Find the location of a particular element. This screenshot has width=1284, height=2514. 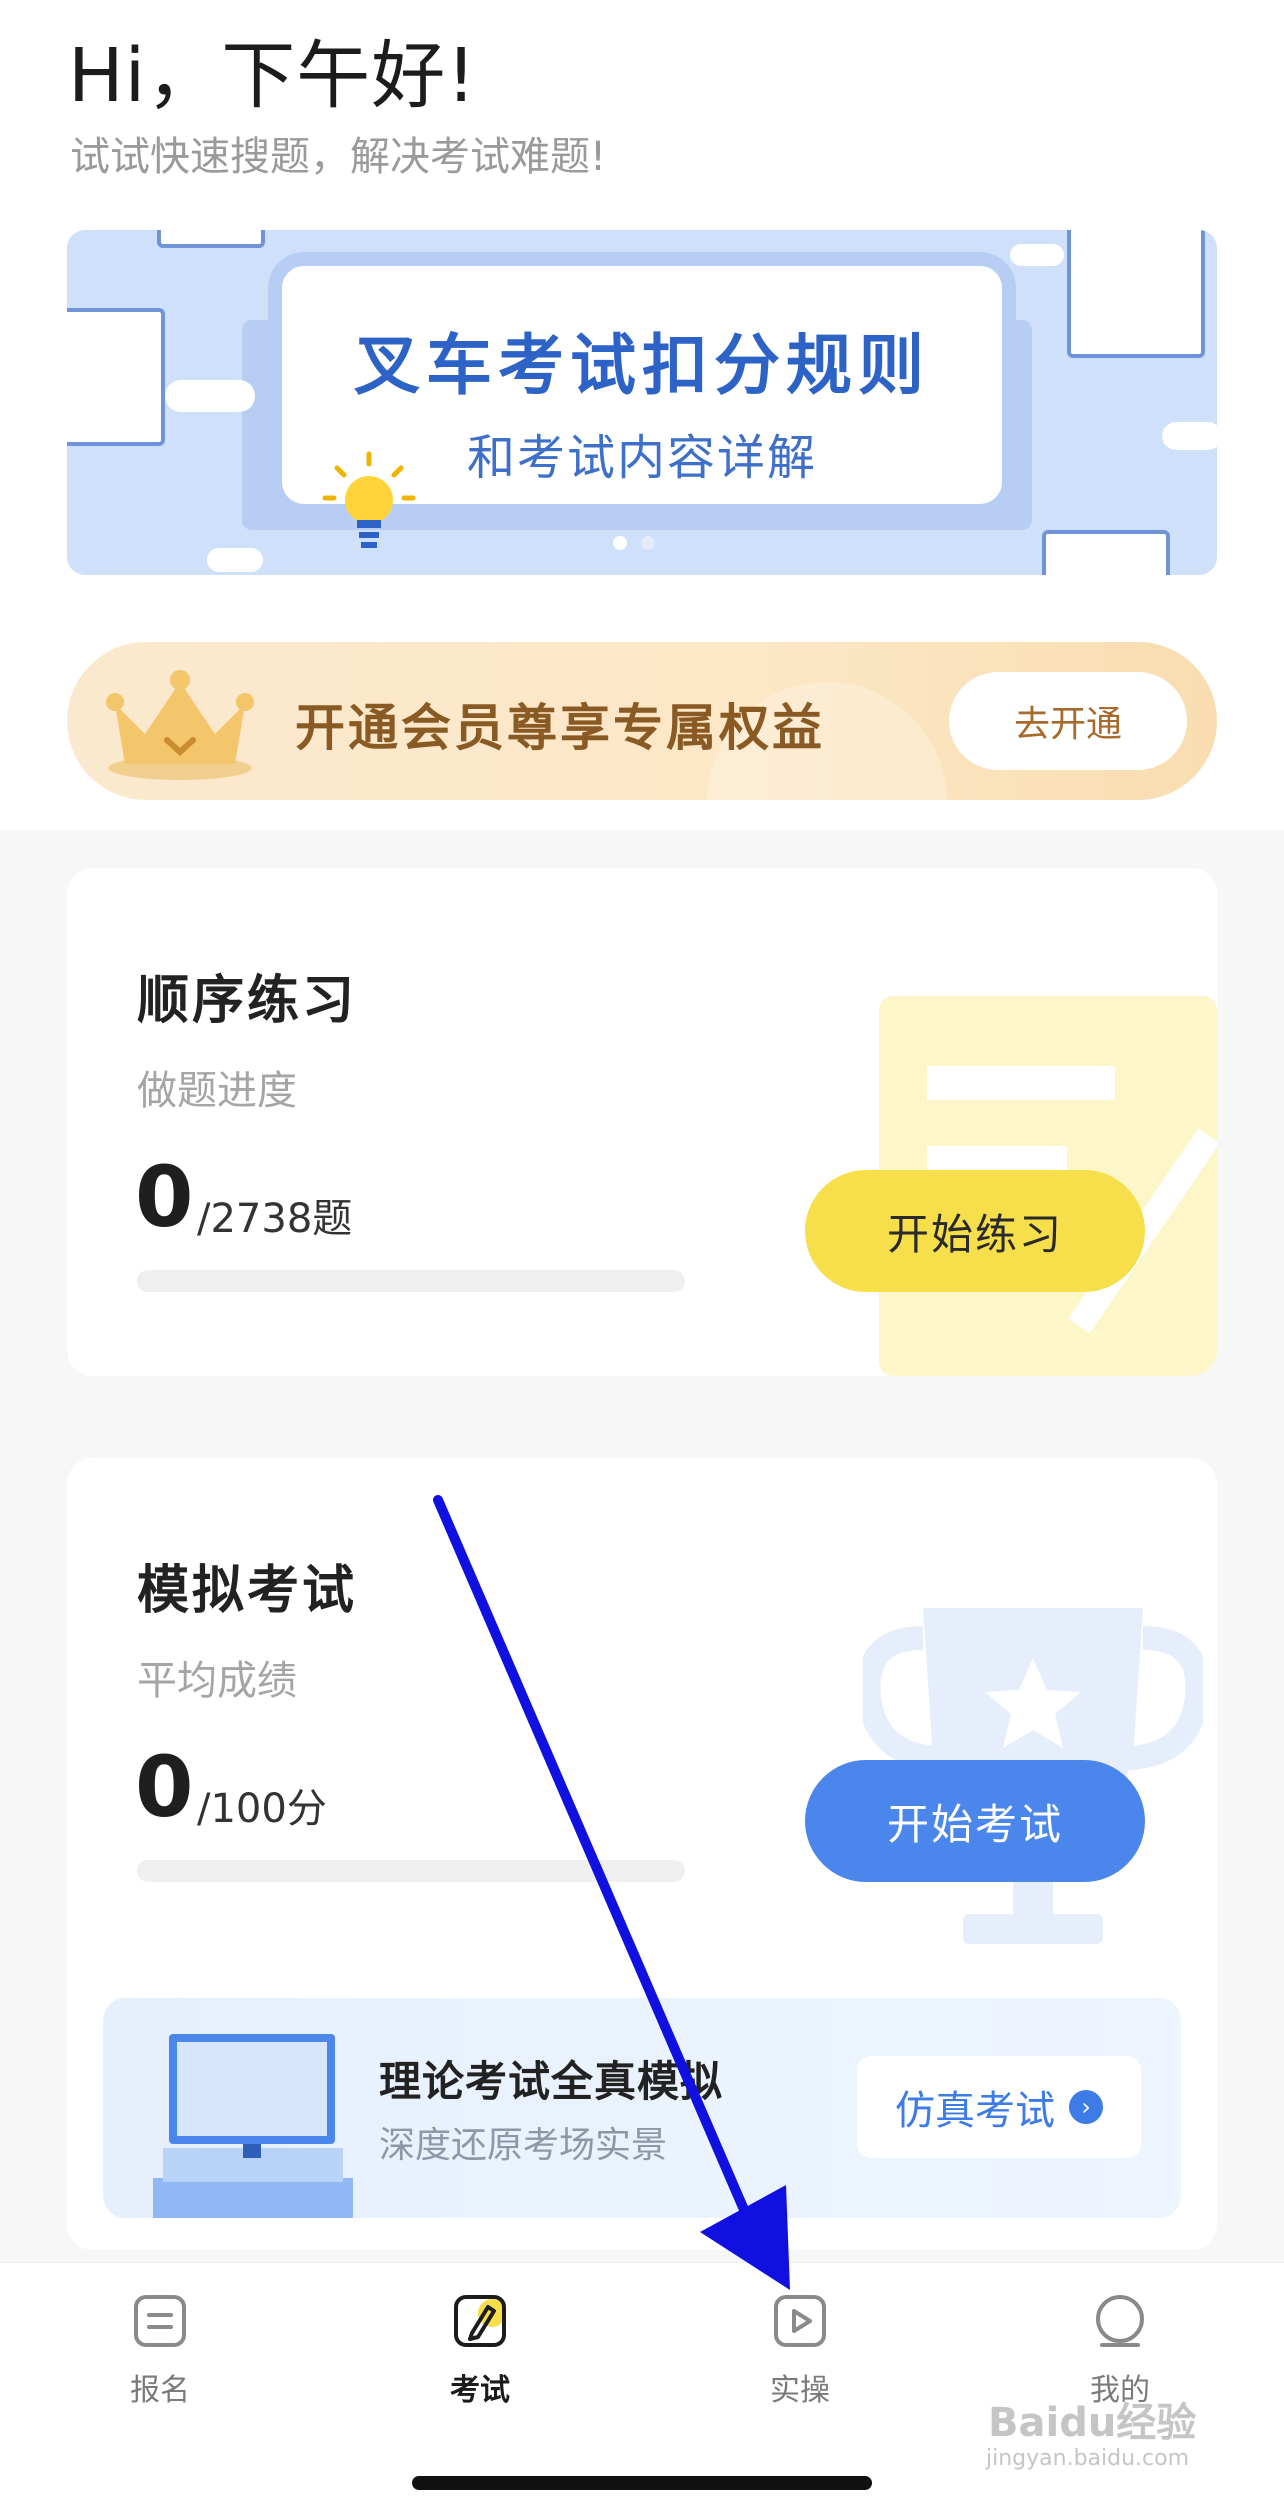

monitor-illustration is located at coordinates (253, 2126).